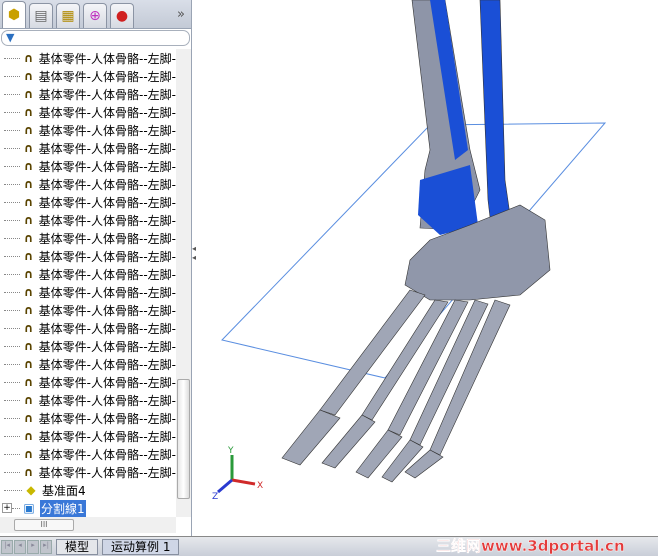 The width and height of the screenshot is (658, 556). Describe the element at coordinates (46, 546) in the screenshot. I see `last-tab-button: ▸|` at that location.